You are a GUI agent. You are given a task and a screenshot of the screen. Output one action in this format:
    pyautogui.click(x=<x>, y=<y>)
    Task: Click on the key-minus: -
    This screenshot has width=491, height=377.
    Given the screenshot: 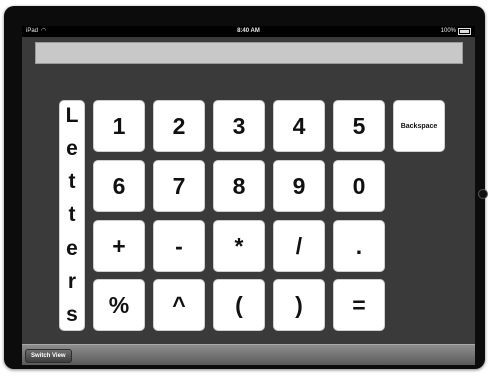 What is the action you would take?
    pyautogui.click(x=179, y=246)
    